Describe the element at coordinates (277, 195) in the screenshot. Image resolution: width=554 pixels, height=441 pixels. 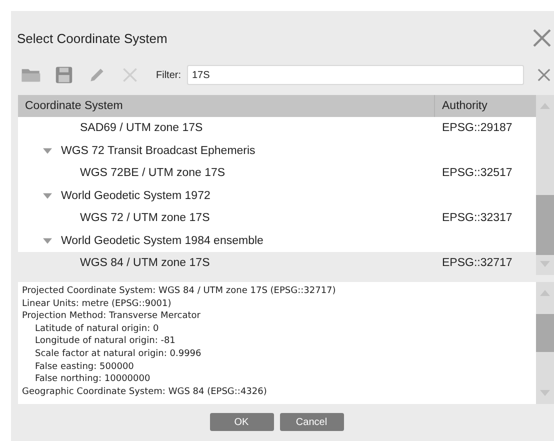
I see `tree-row: World Geodetic System 1972` at that location.